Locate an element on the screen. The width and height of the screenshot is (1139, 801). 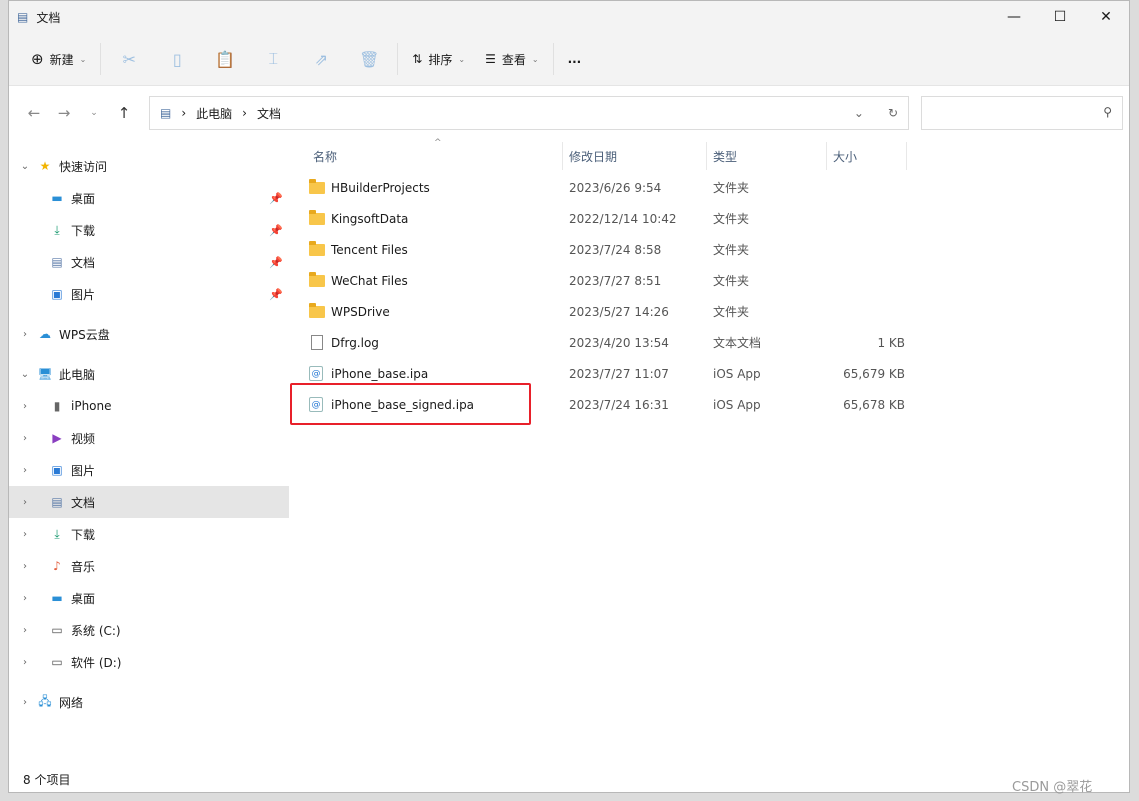
column-type: 类型 is located at coordinates (767, 156).